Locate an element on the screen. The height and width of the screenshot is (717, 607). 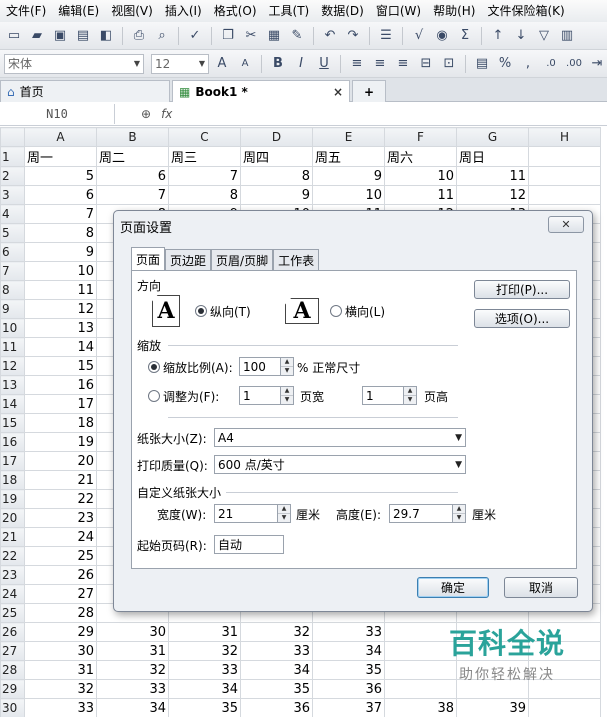
print-preview-icon: ⌕ is located at coordinates (162, 36).